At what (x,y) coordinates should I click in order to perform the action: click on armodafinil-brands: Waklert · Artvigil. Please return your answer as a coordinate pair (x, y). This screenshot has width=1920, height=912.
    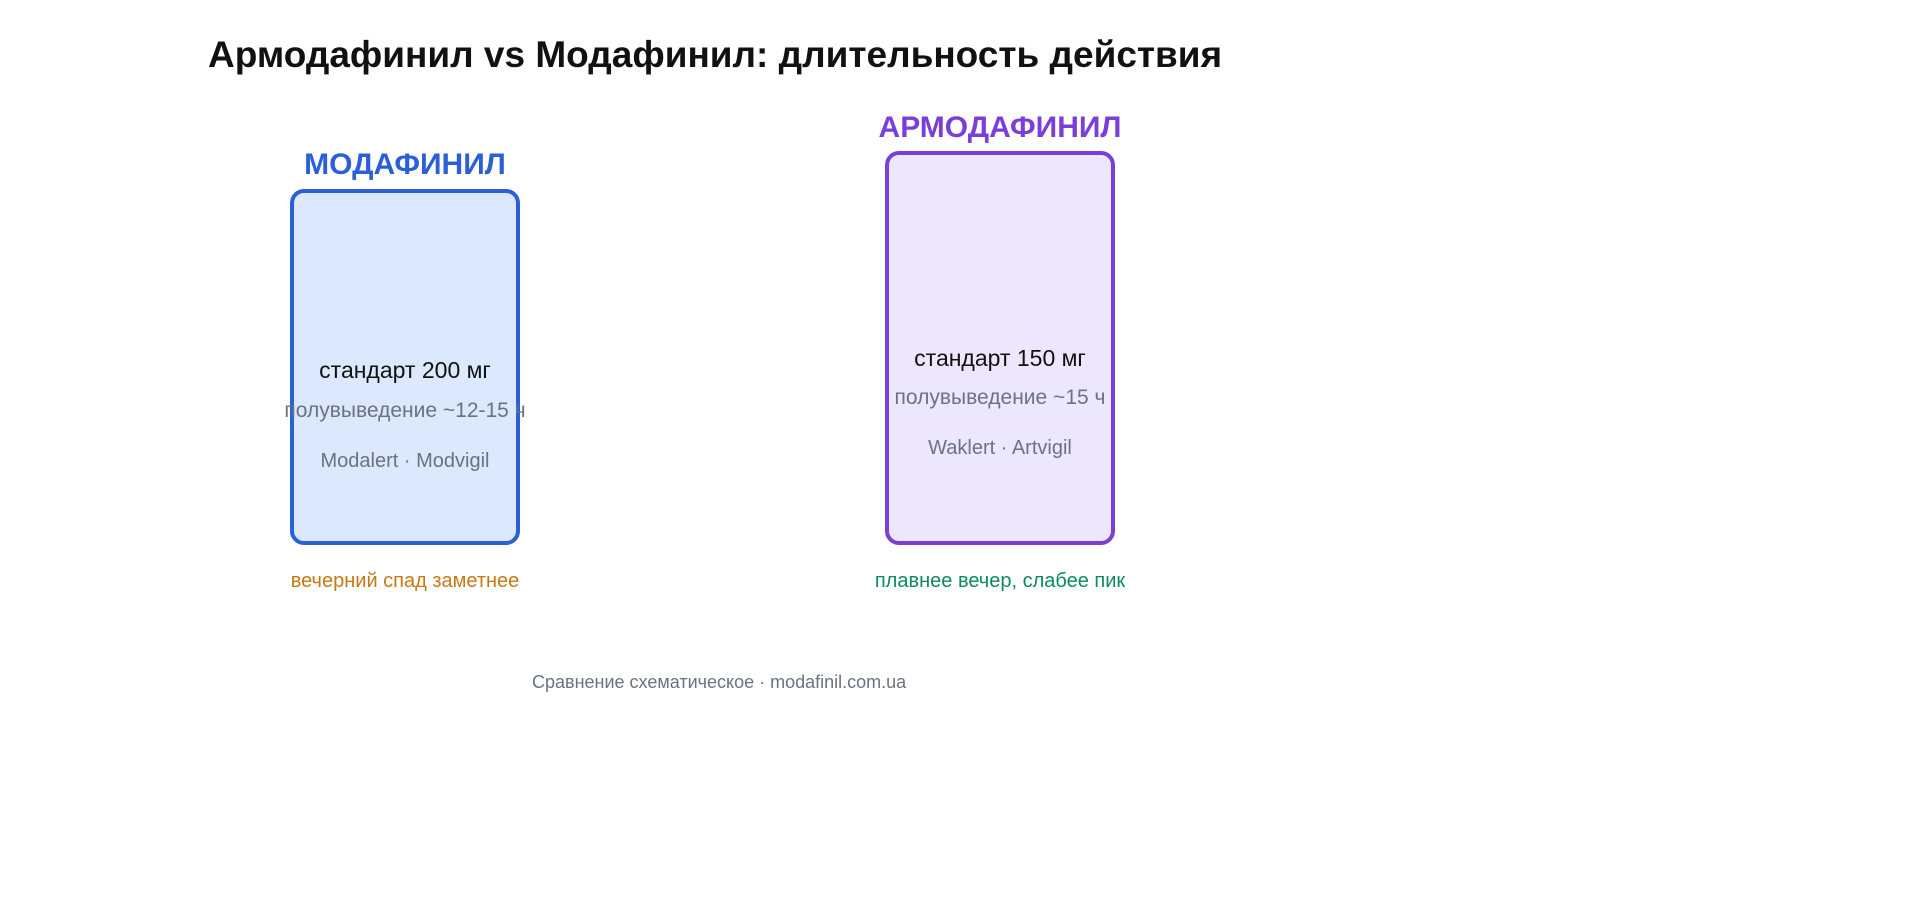
    Looking at the image, I should click on (1000, 448).